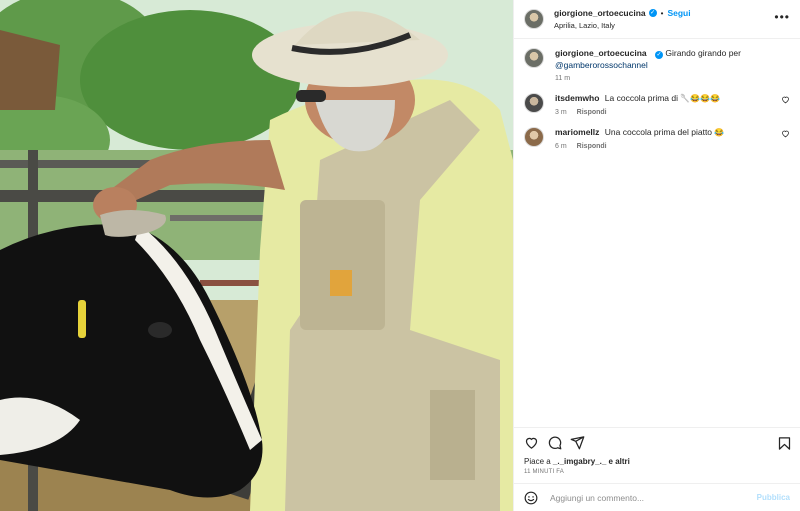  I want to click on likes-user: _._imgabry_._, so click(579, 461).